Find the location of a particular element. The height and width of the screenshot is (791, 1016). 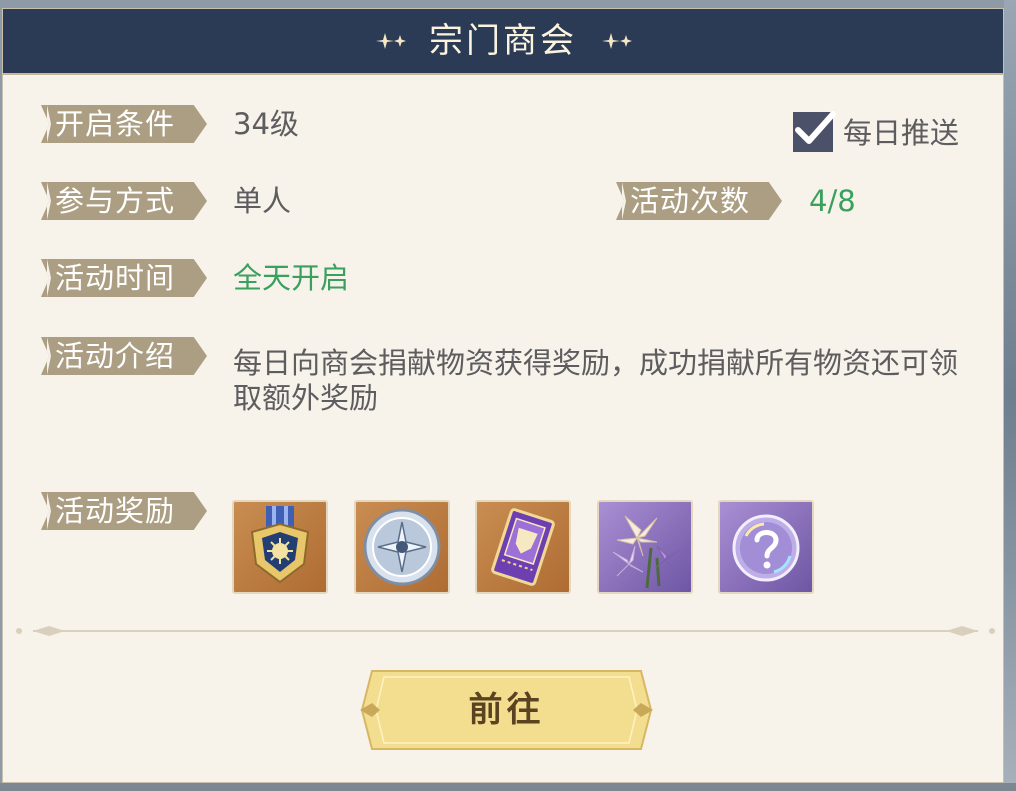

reward-item-ticket is located at coordinates (523, 547).